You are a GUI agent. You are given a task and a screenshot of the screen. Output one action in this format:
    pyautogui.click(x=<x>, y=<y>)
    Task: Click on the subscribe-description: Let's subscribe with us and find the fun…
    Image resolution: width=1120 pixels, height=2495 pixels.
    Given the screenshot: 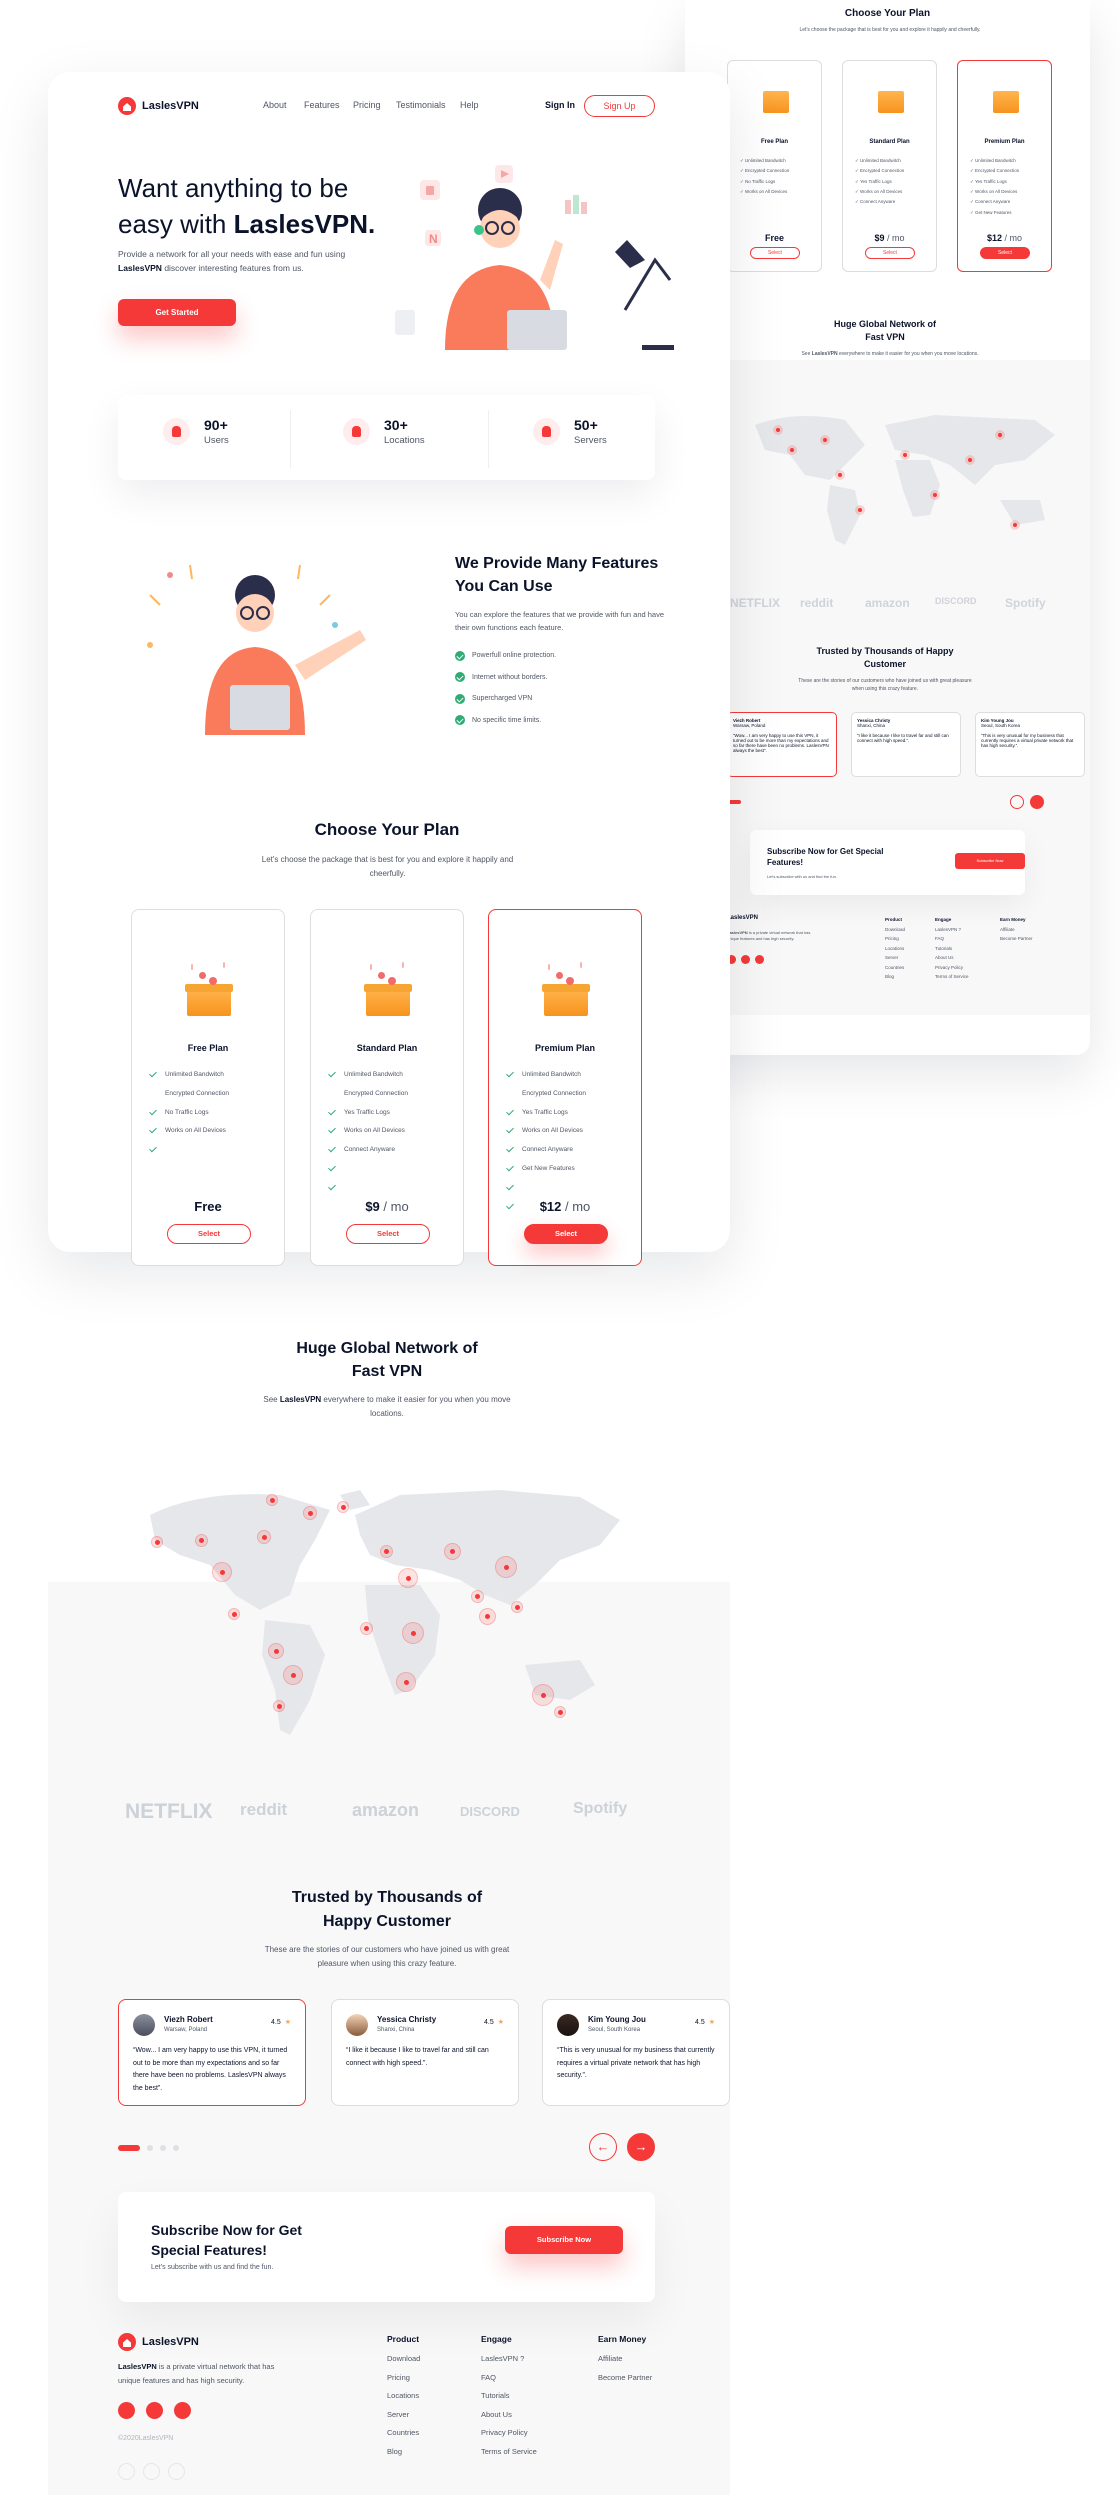 What is the action you would take?
    pyautogui.click(x=212, y=2267)
    